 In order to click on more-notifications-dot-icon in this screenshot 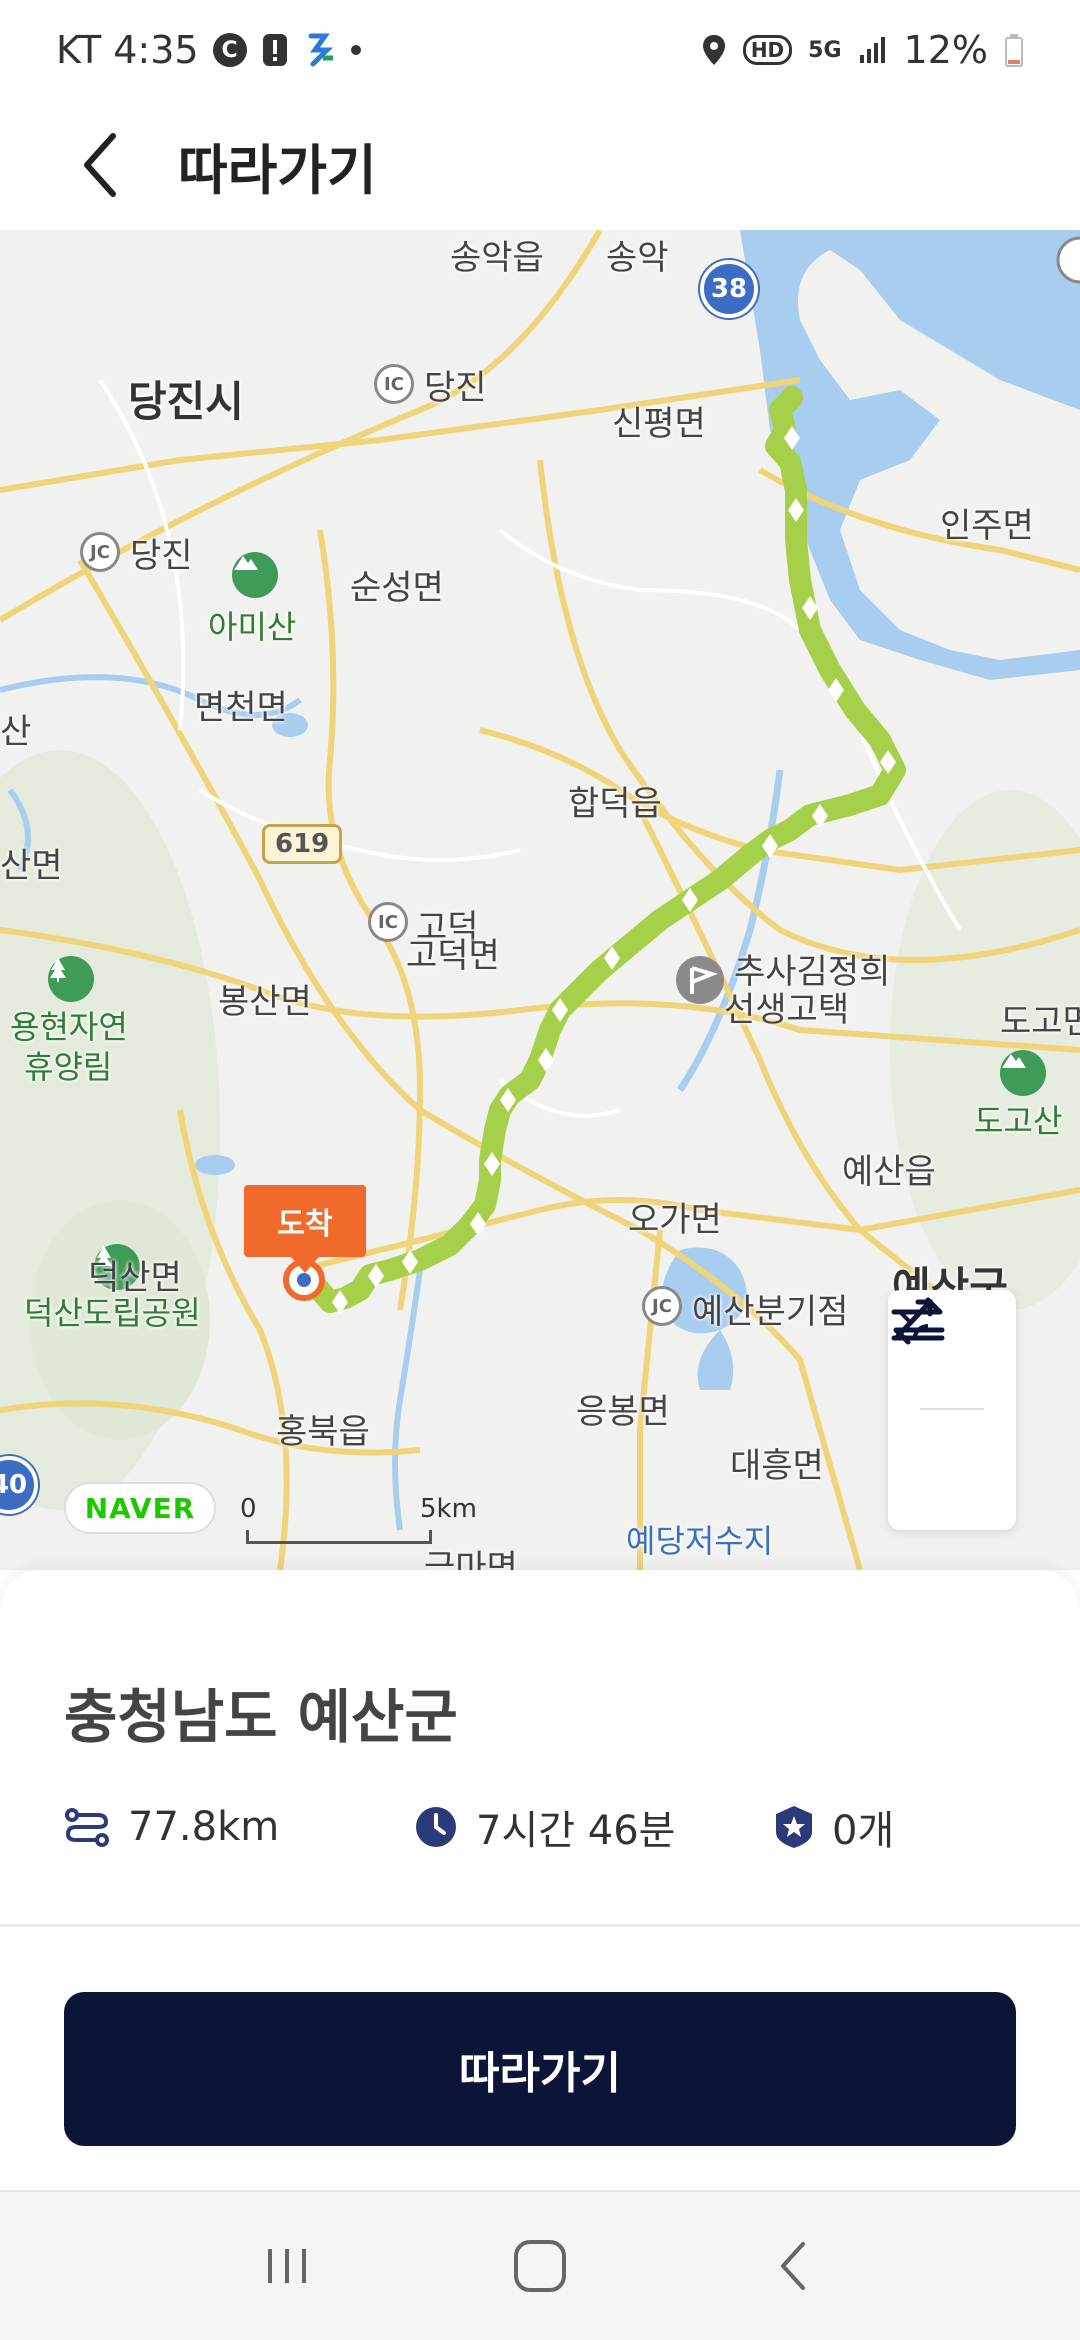, I will do `click(355, 50)`.